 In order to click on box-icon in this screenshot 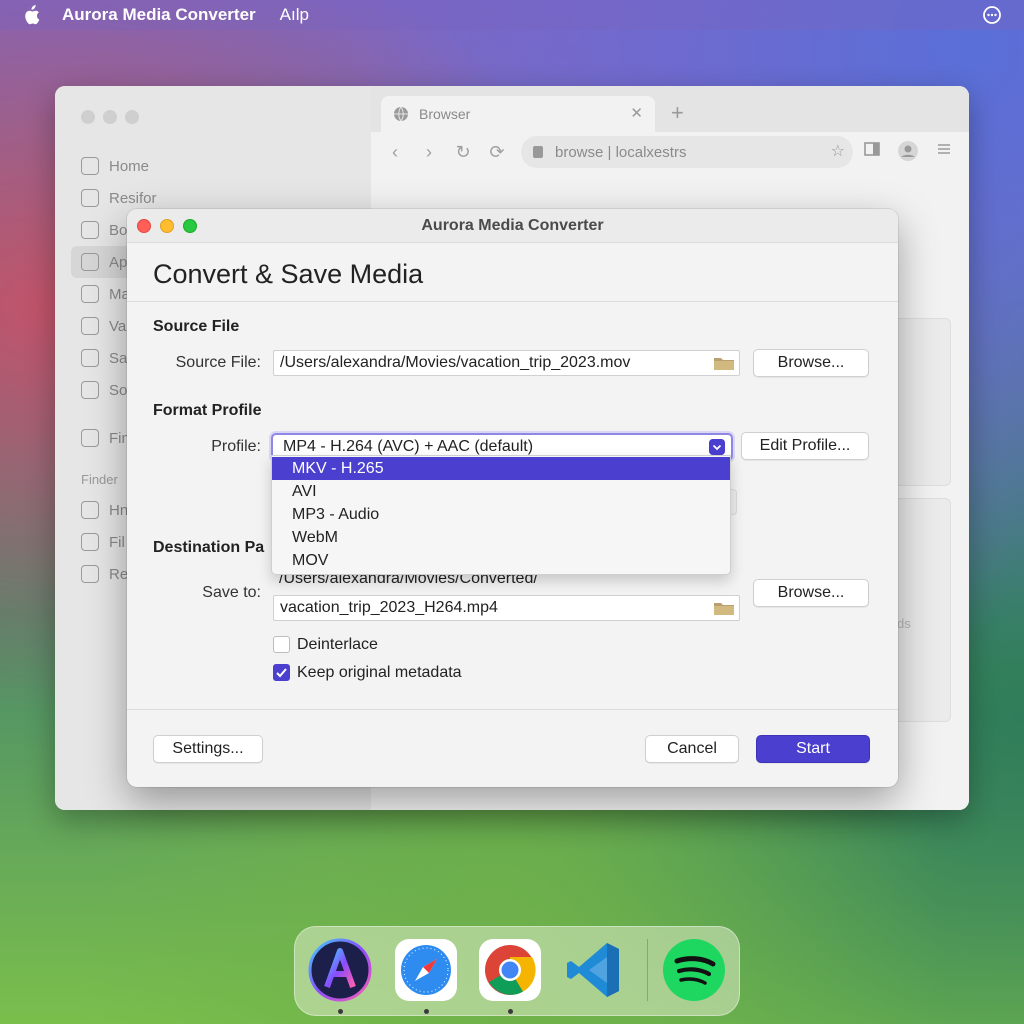, I will do `click(90, 230)`.